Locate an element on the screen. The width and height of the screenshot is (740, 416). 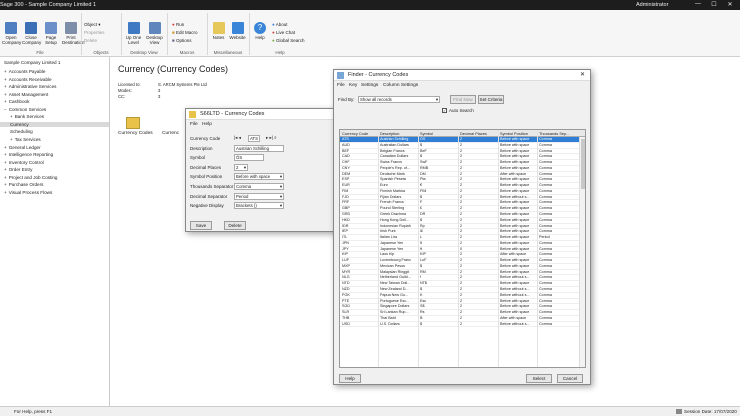
delete-object-button: Delete is located at coordinates (90, 40).